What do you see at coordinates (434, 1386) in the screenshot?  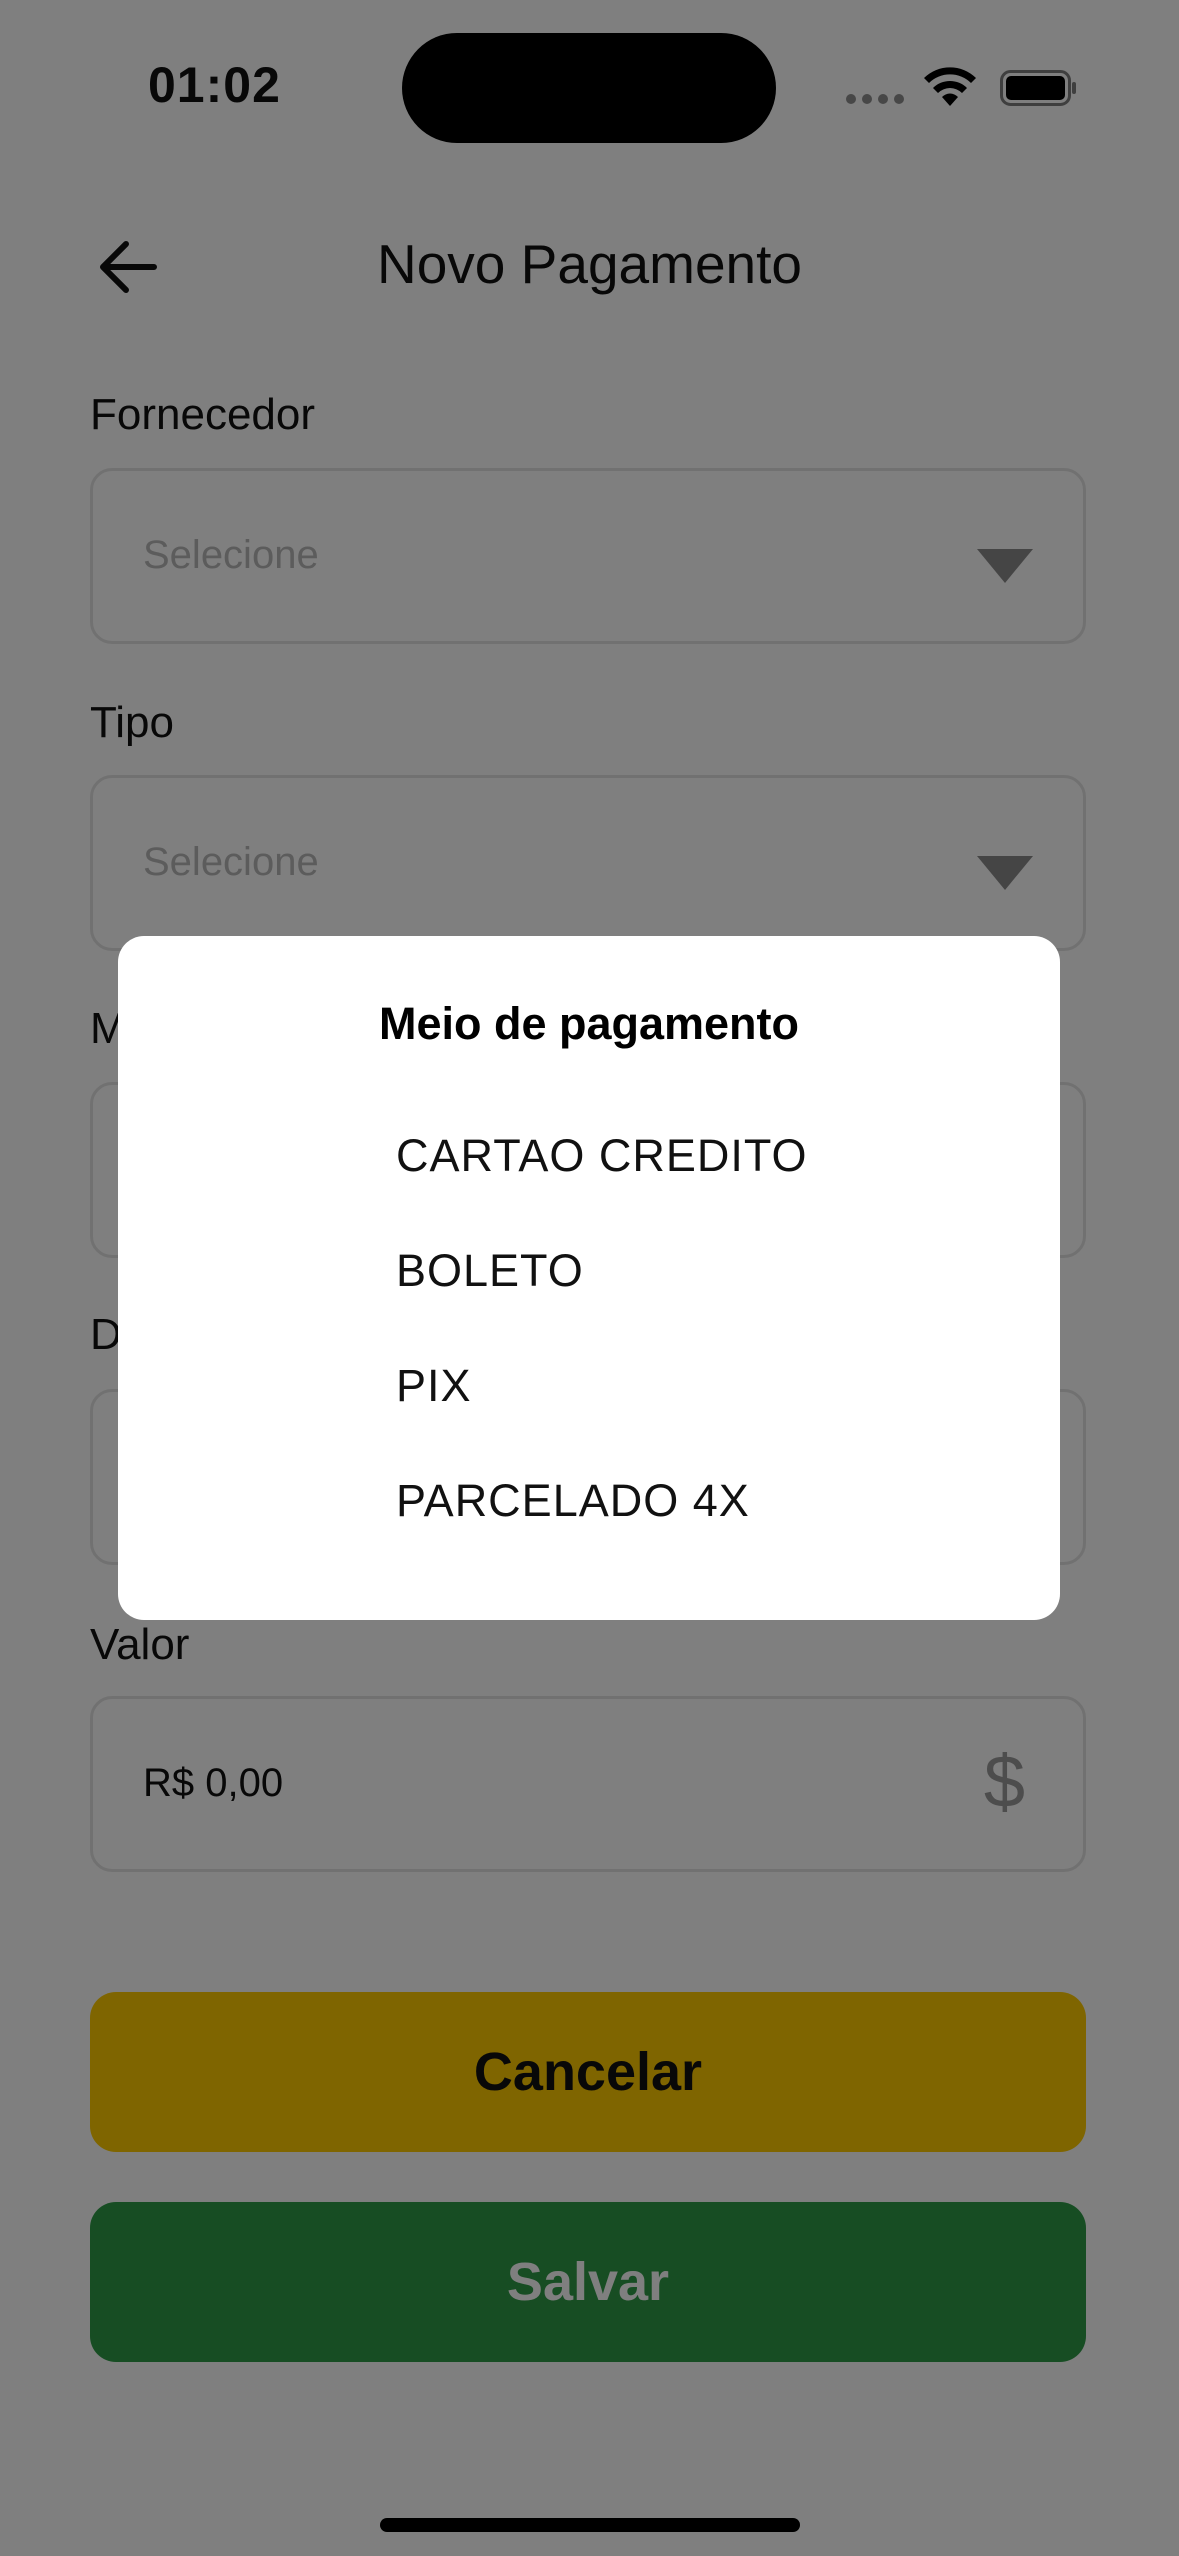 I see `option-pix: PIX` at bounding box center [434, 1386].